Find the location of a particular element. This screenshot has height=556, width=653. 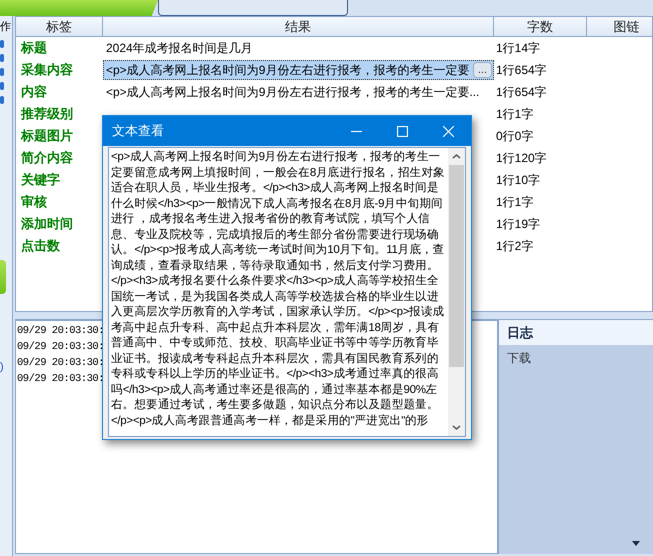

table-cell-text: 1行14字 is located at coordinates (518, 48).